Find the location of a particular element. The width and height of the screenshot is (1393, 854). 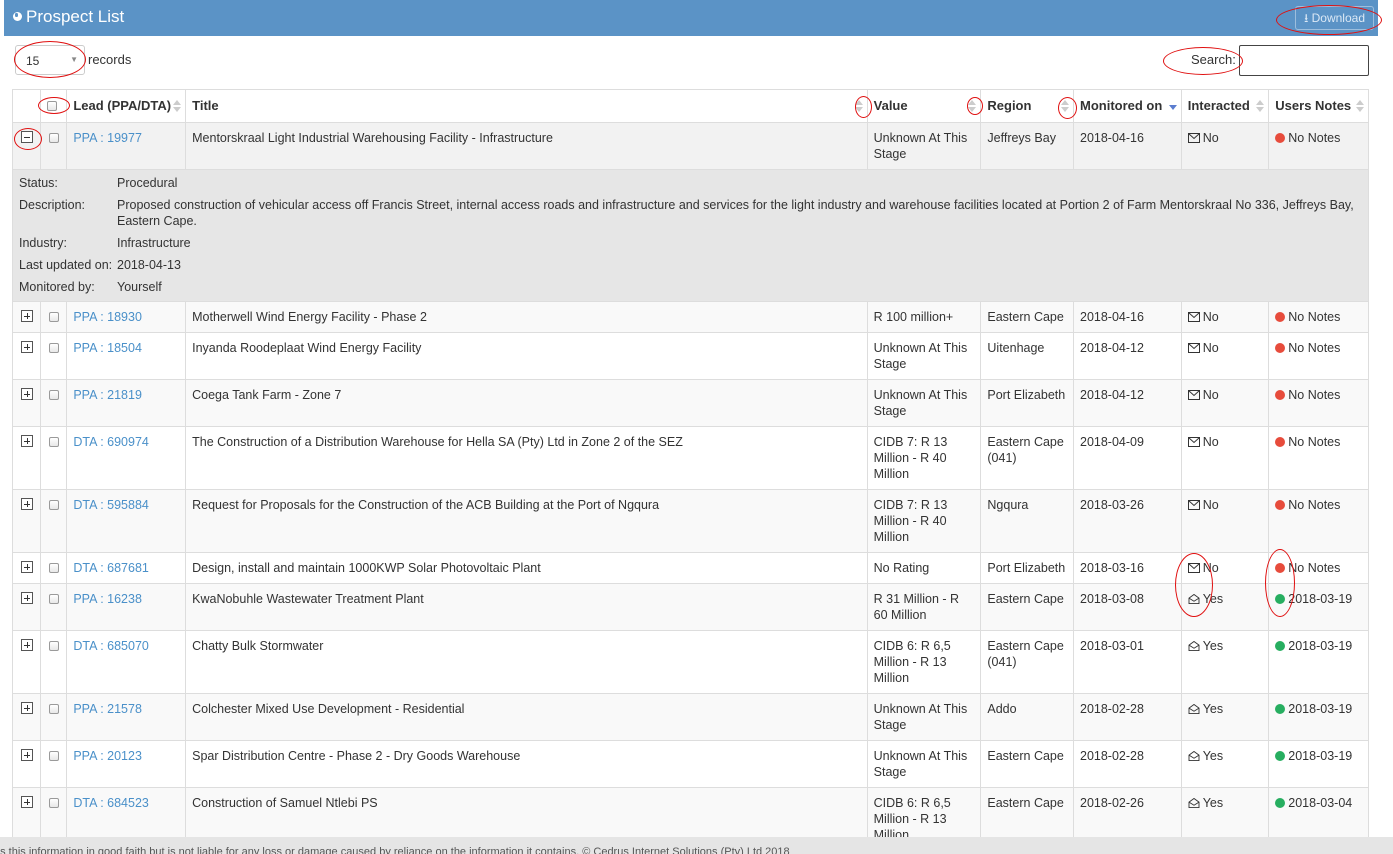

envelope-open-icon is located at coordinates (1194, 756).